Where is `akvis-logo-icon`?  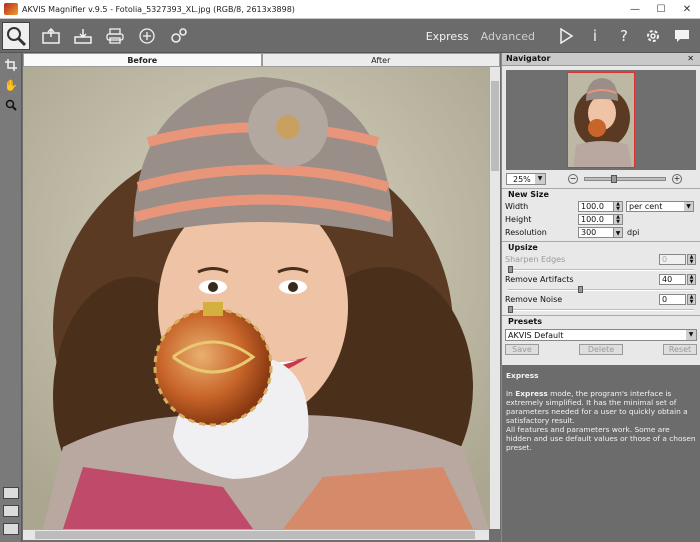 akvis-logo-icon is located at coordinates (16, 35).